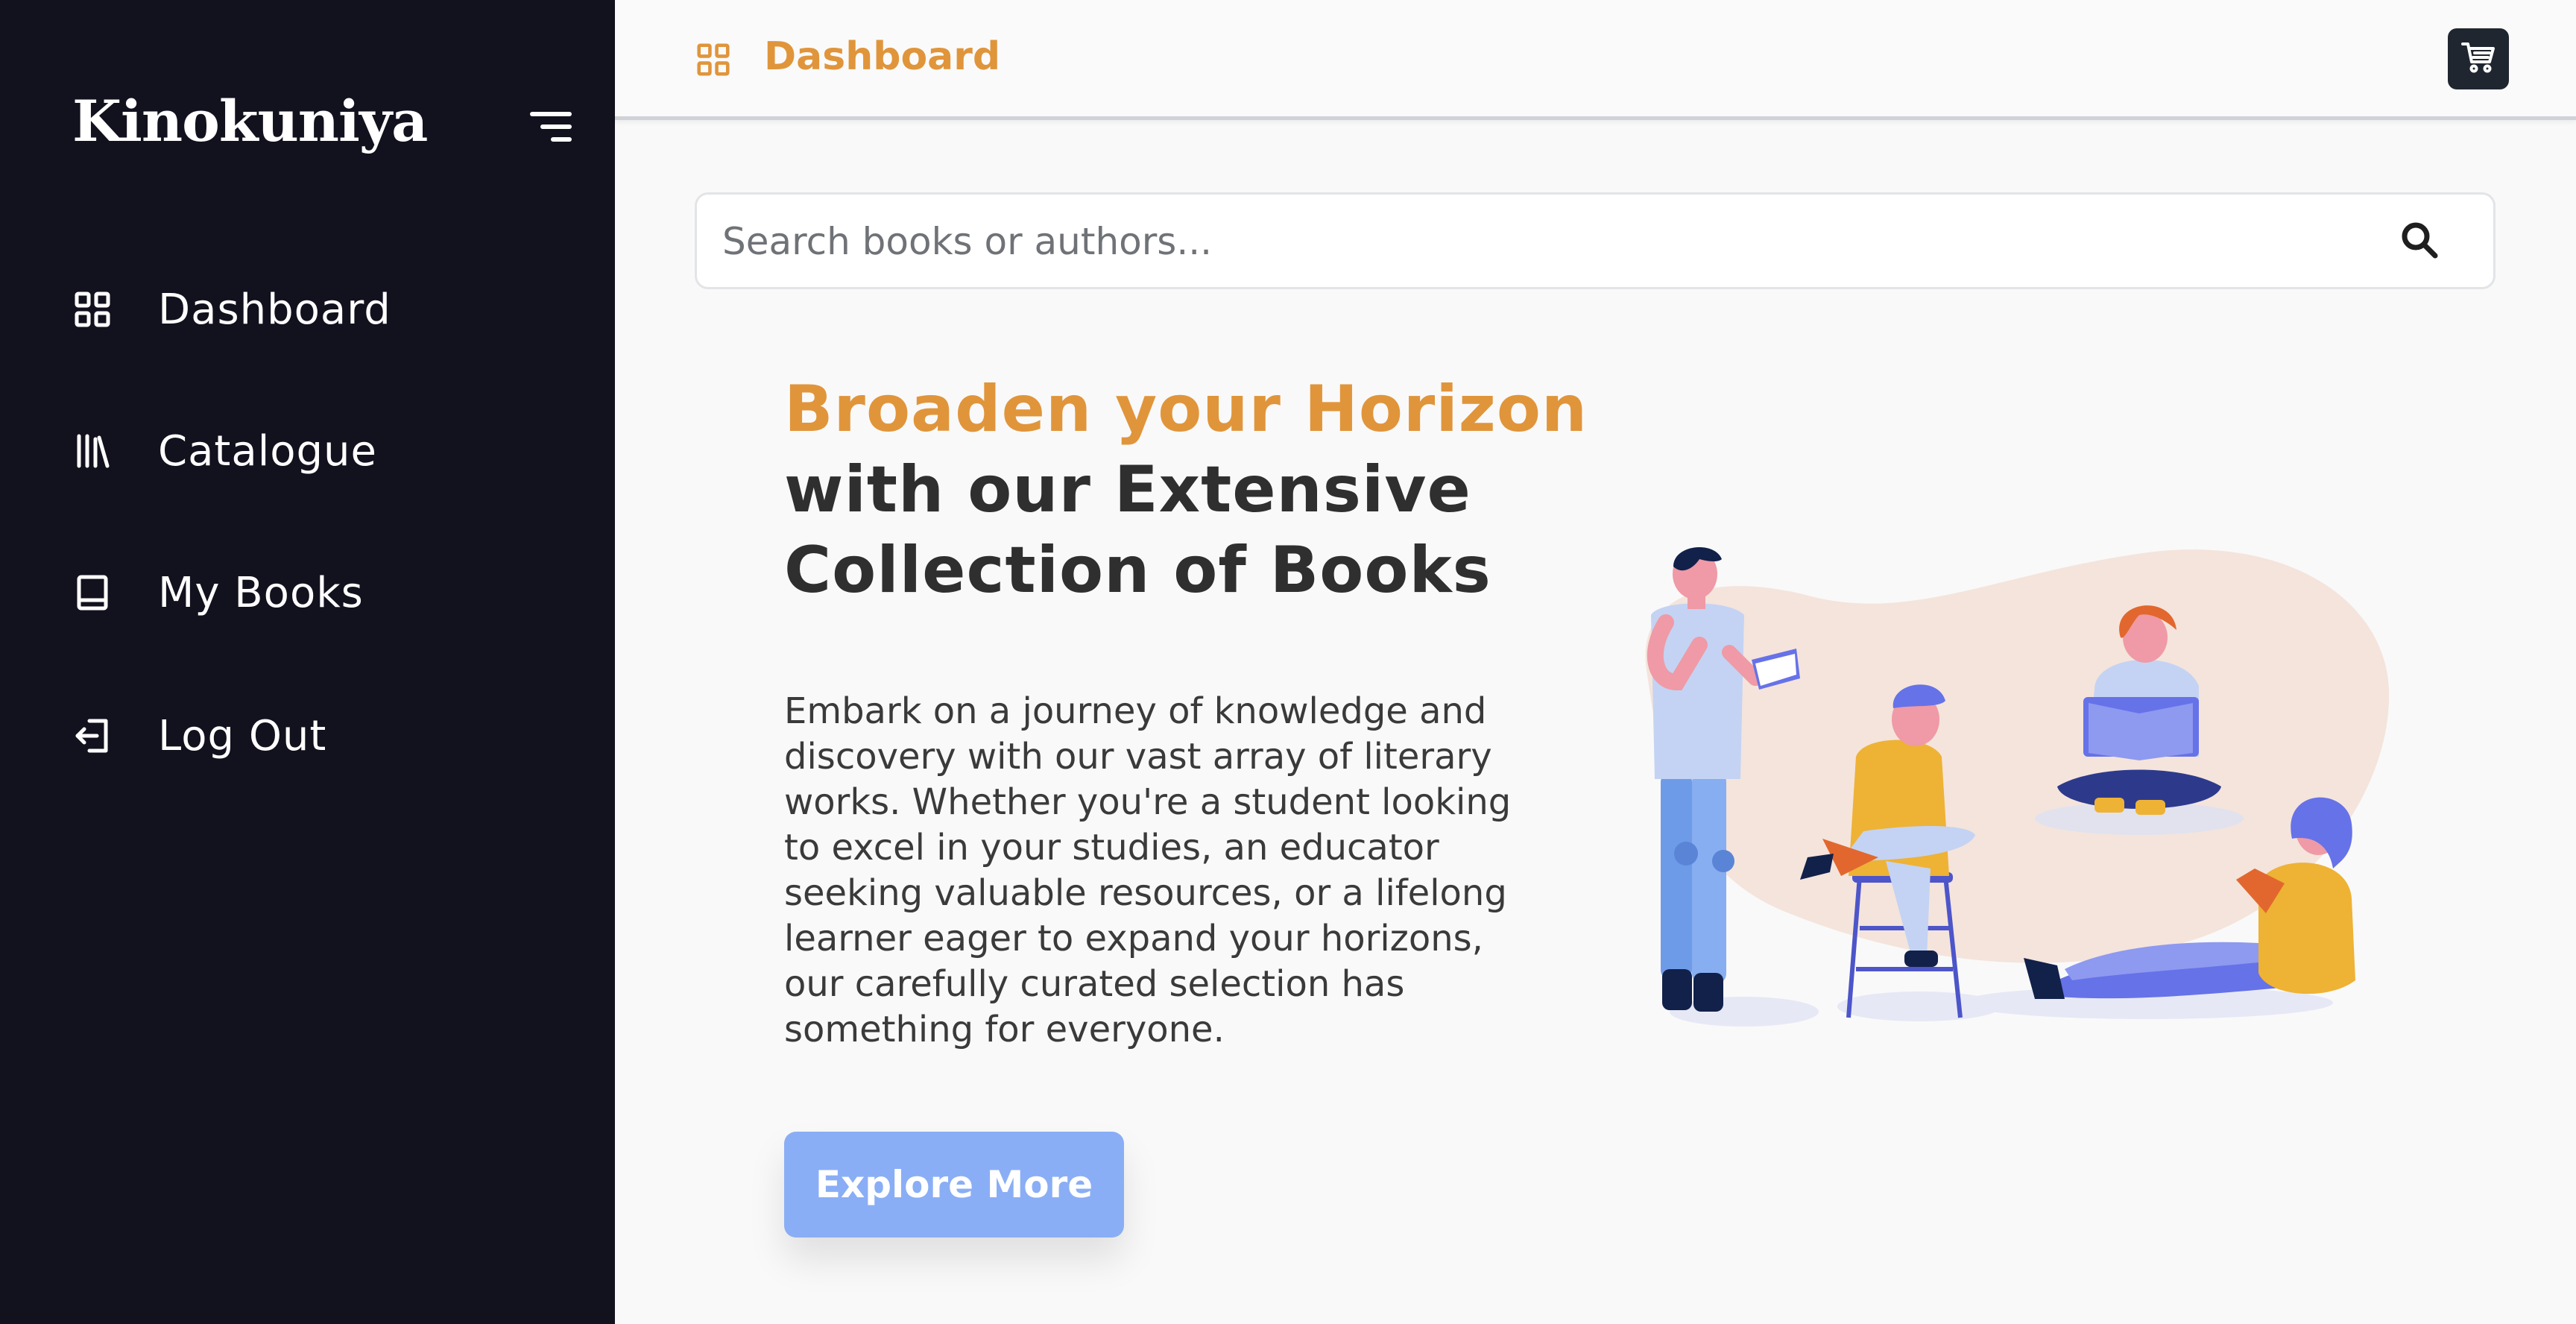 The height and width of the screenshot is (1324, 2576). Describe the element at coordinates (2016, 788) in the screenshot. I see `reading-people-illustration` at that location.